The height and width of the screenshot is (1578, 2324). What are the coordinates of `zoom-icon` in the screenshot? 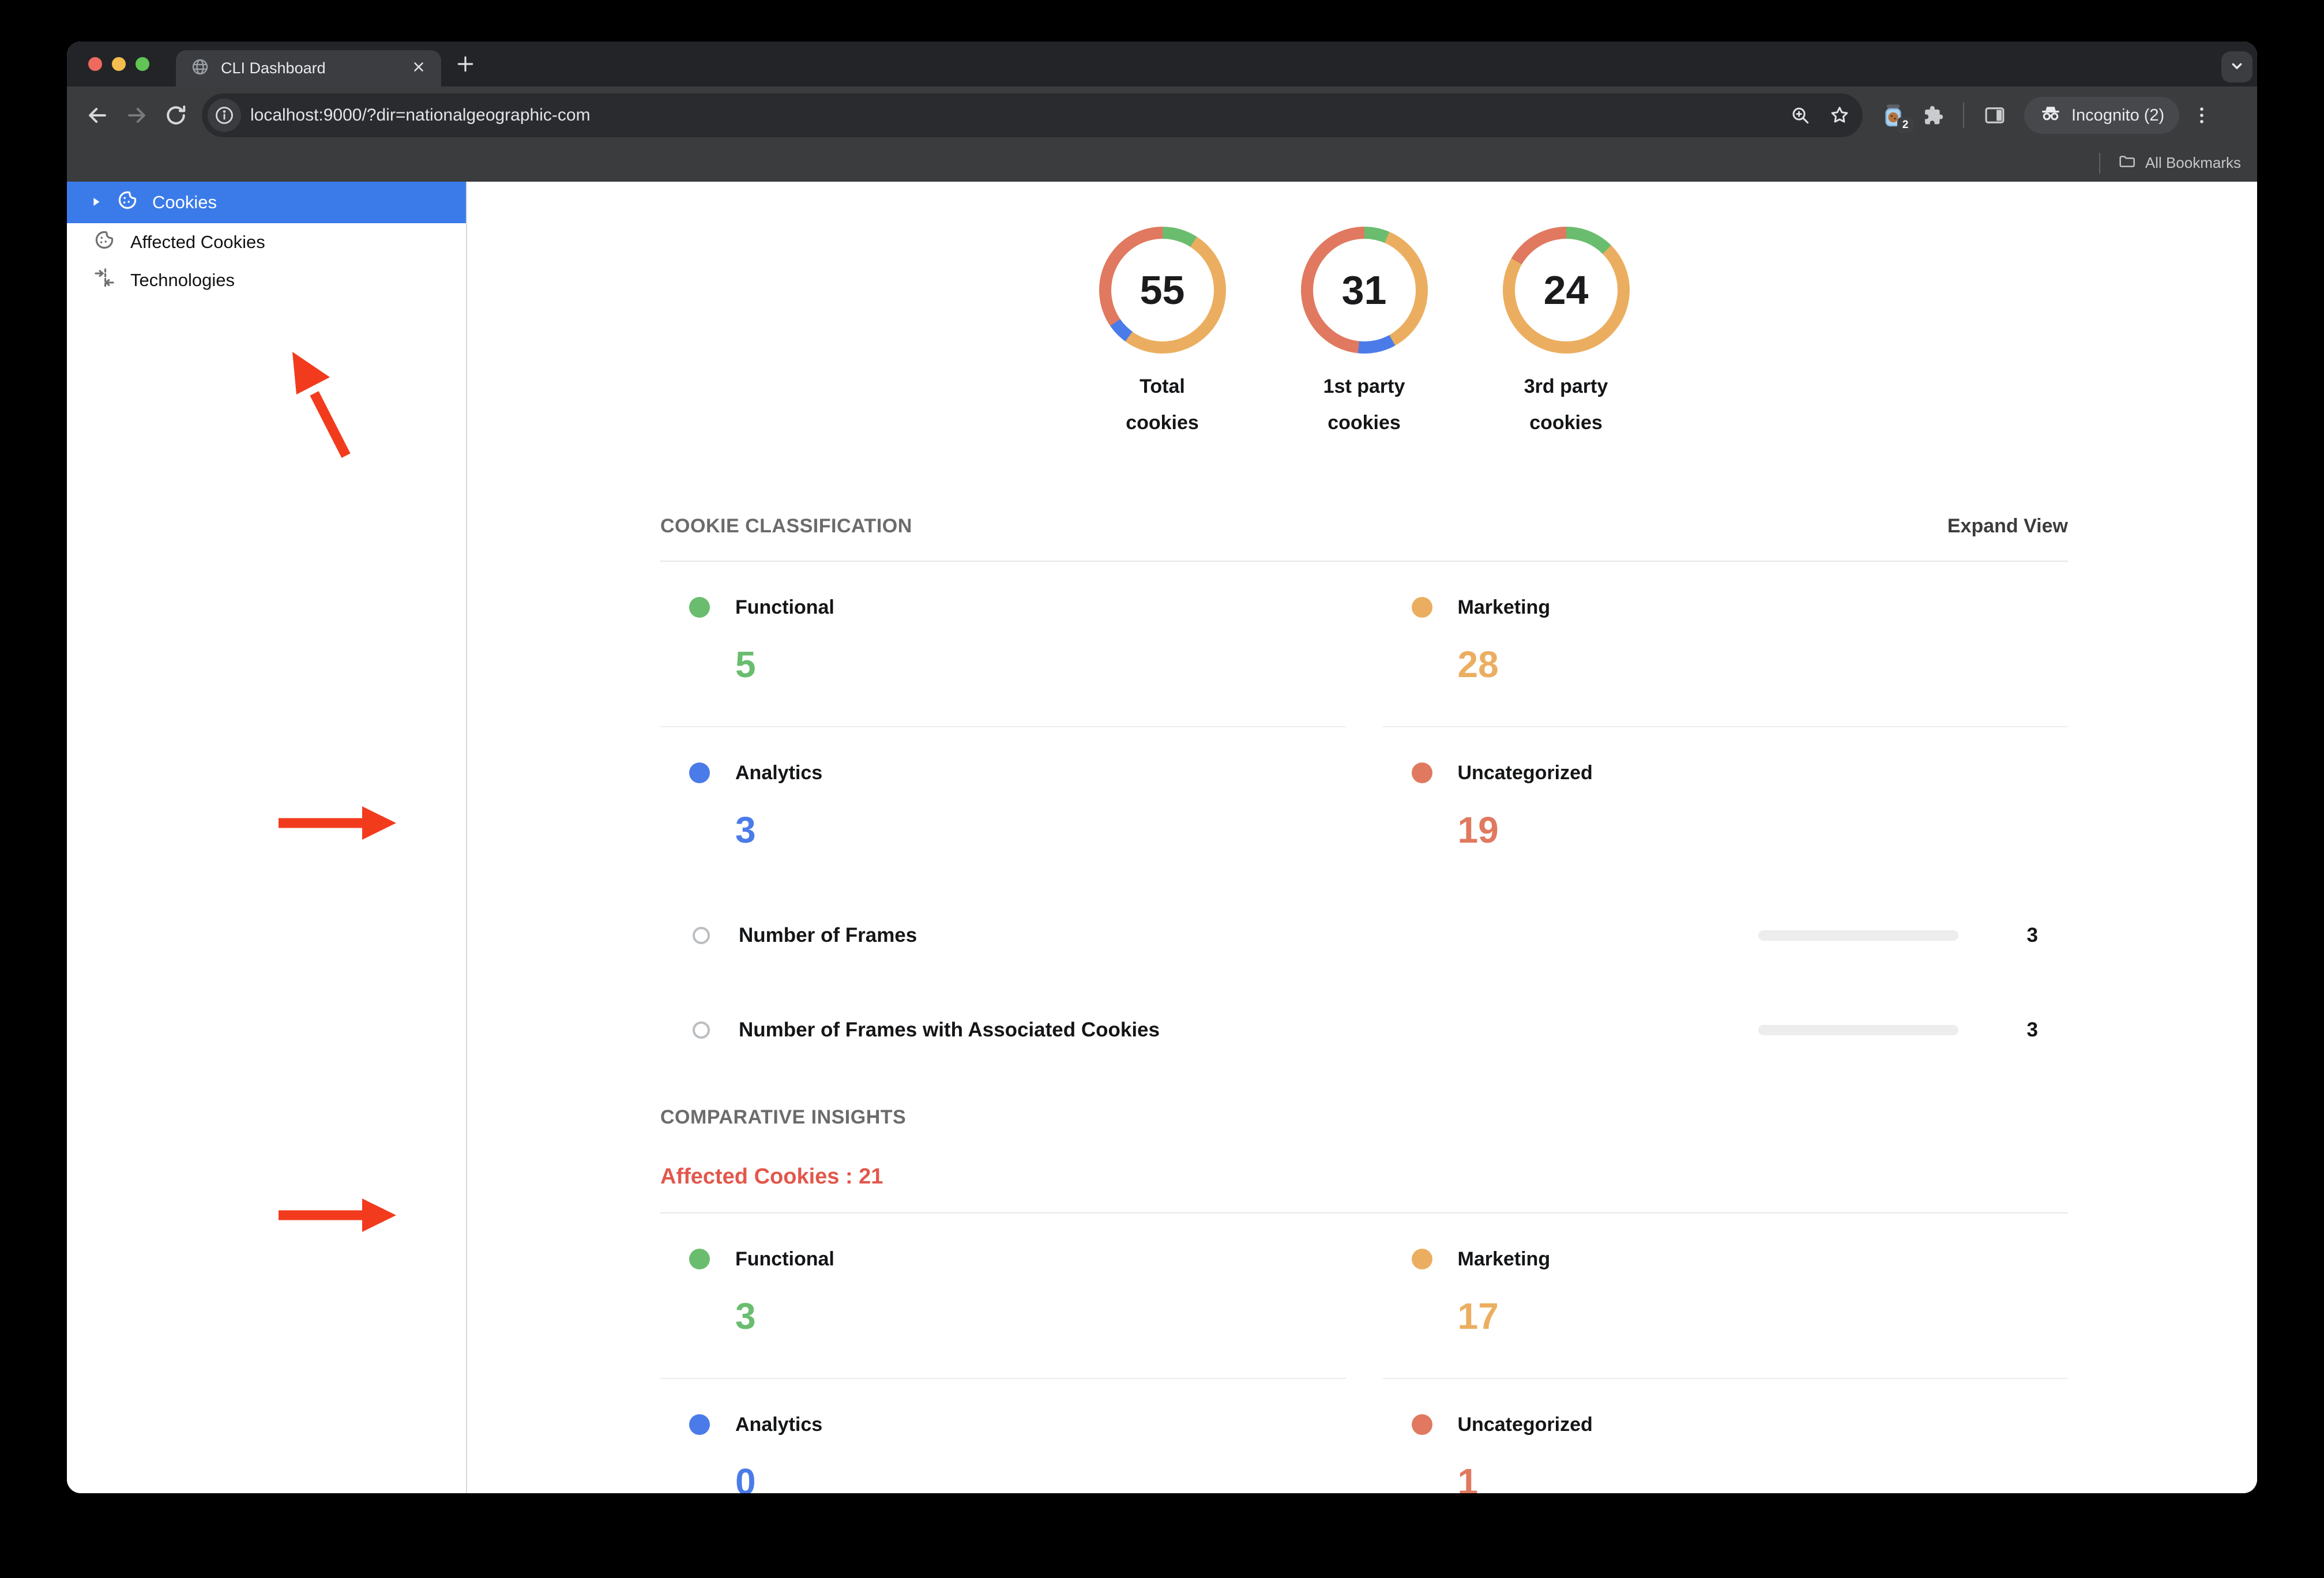 It's located at (1800, 115).